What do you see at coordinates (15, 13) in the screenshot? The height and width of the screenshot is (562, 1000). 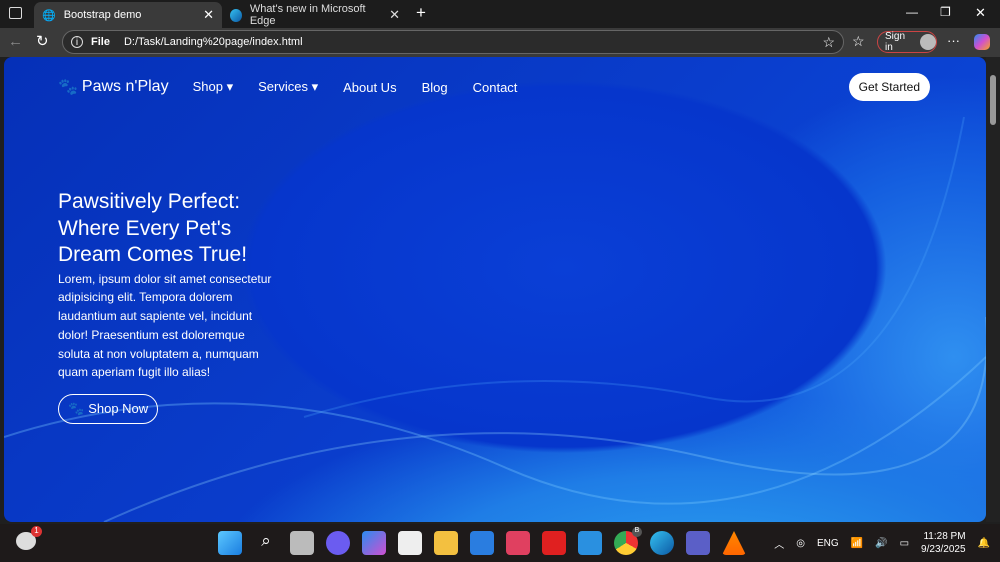 I see `tab-actions-icon` at bounding box center [15, 13].